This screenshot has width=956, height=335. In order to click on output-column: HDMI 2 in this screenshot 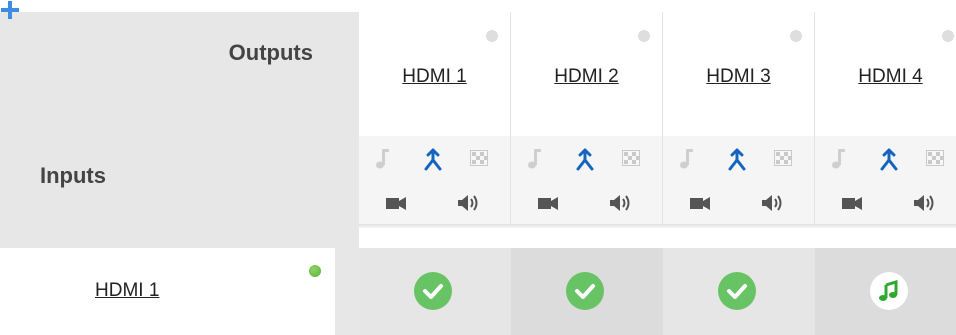, I will do `click(587, 120)`.